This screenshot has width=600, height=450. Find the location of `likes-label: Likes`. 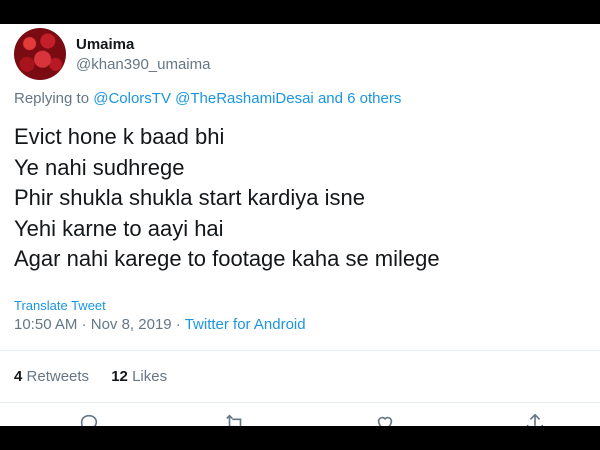

likes-label: Likes is located at coordinates (150, 376).